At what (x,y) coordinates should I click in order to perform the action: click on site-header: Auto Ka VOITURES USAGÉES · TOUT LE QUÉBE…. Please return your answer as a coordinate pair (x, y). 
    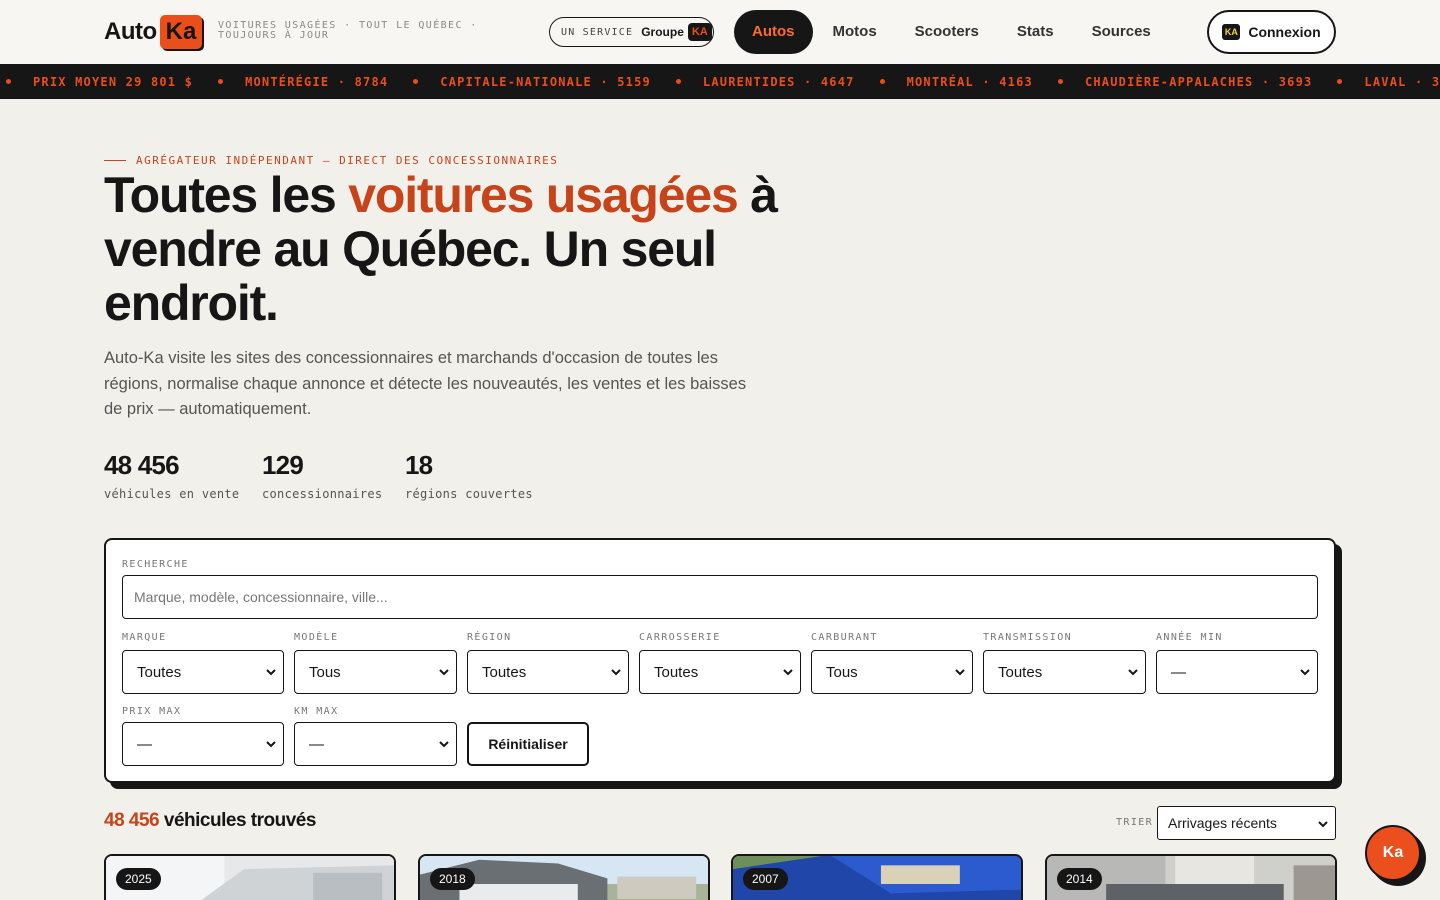
    Looking at the image, I should click on (720, 32).